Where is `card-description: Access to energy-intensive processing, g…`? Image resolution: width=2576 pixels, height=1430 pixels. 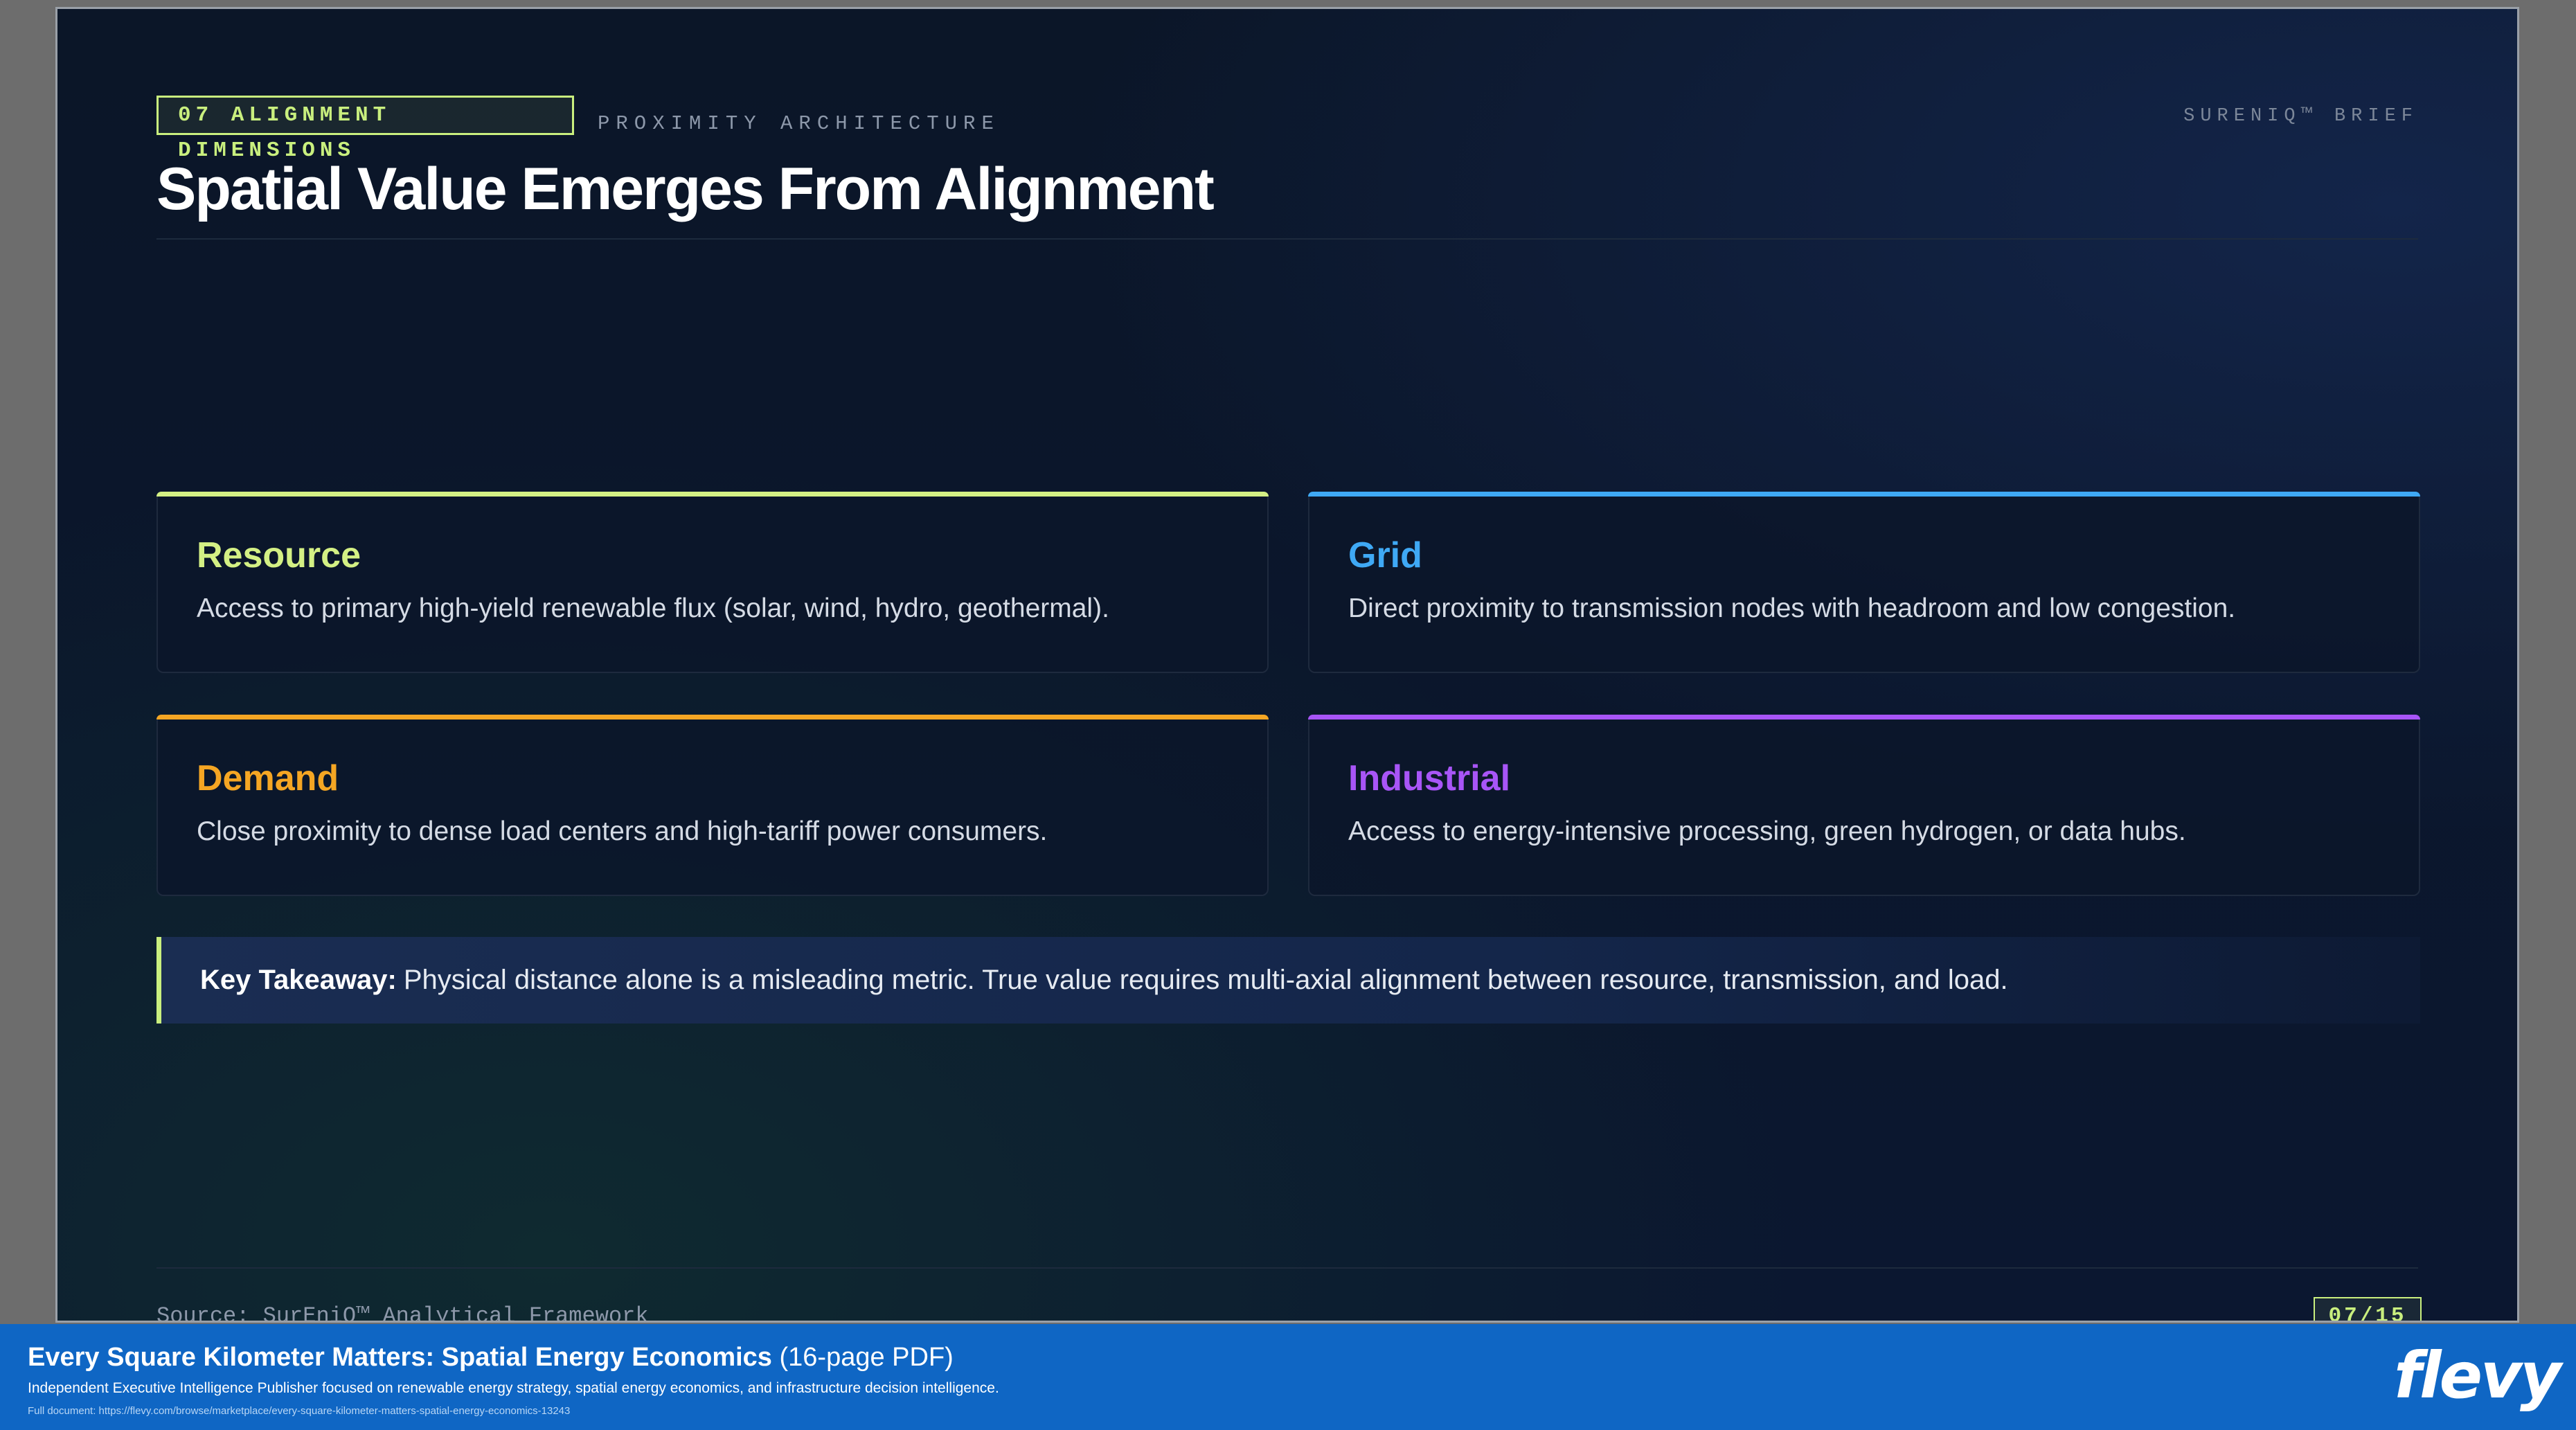 card-description: Access to energy-intensive processing, g… is located at coordinates (1767, 831).